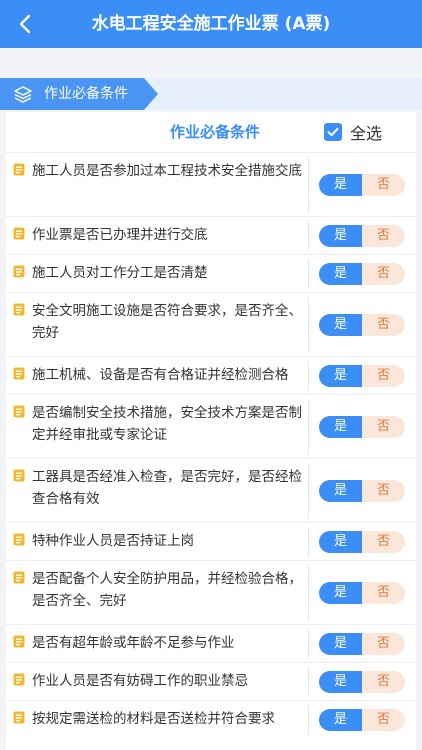  What do you see at coordinates (211, 94) in the screenshot?
I see `section-header: 作业必备条件` at bounding box center [211, 94].